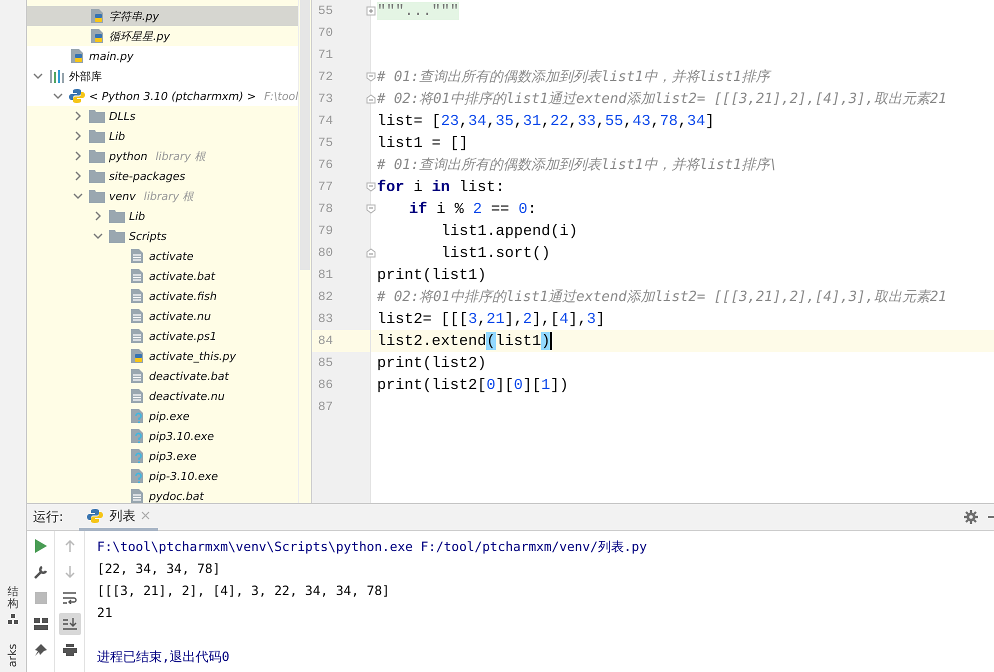 The image size is (994, 672). I want to click on code-line: print(list2), so click(431, 363).